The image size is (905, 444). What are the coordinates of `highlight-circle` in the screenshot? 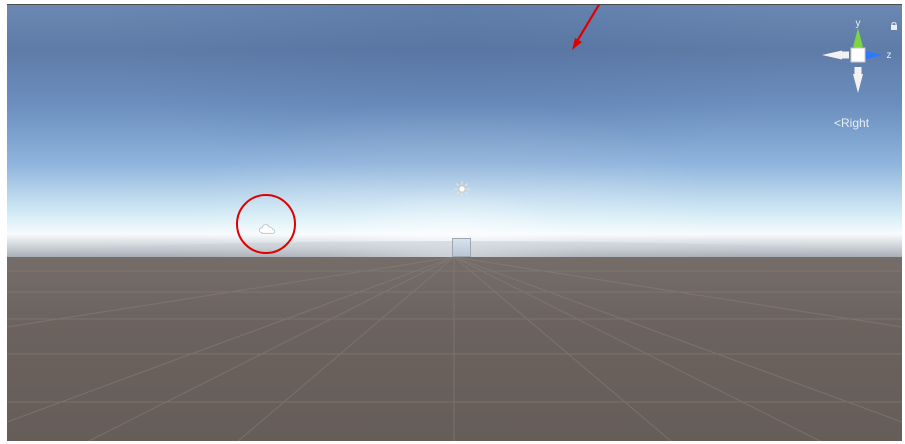 It's located at (266, 224).